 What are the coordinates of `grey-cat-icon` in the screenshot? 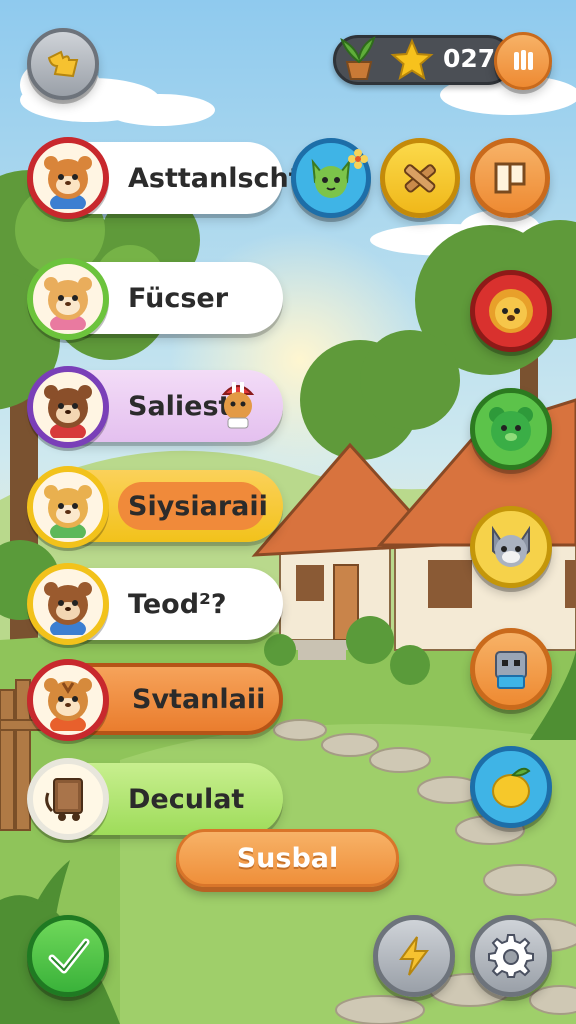 It's located at (511, 546).